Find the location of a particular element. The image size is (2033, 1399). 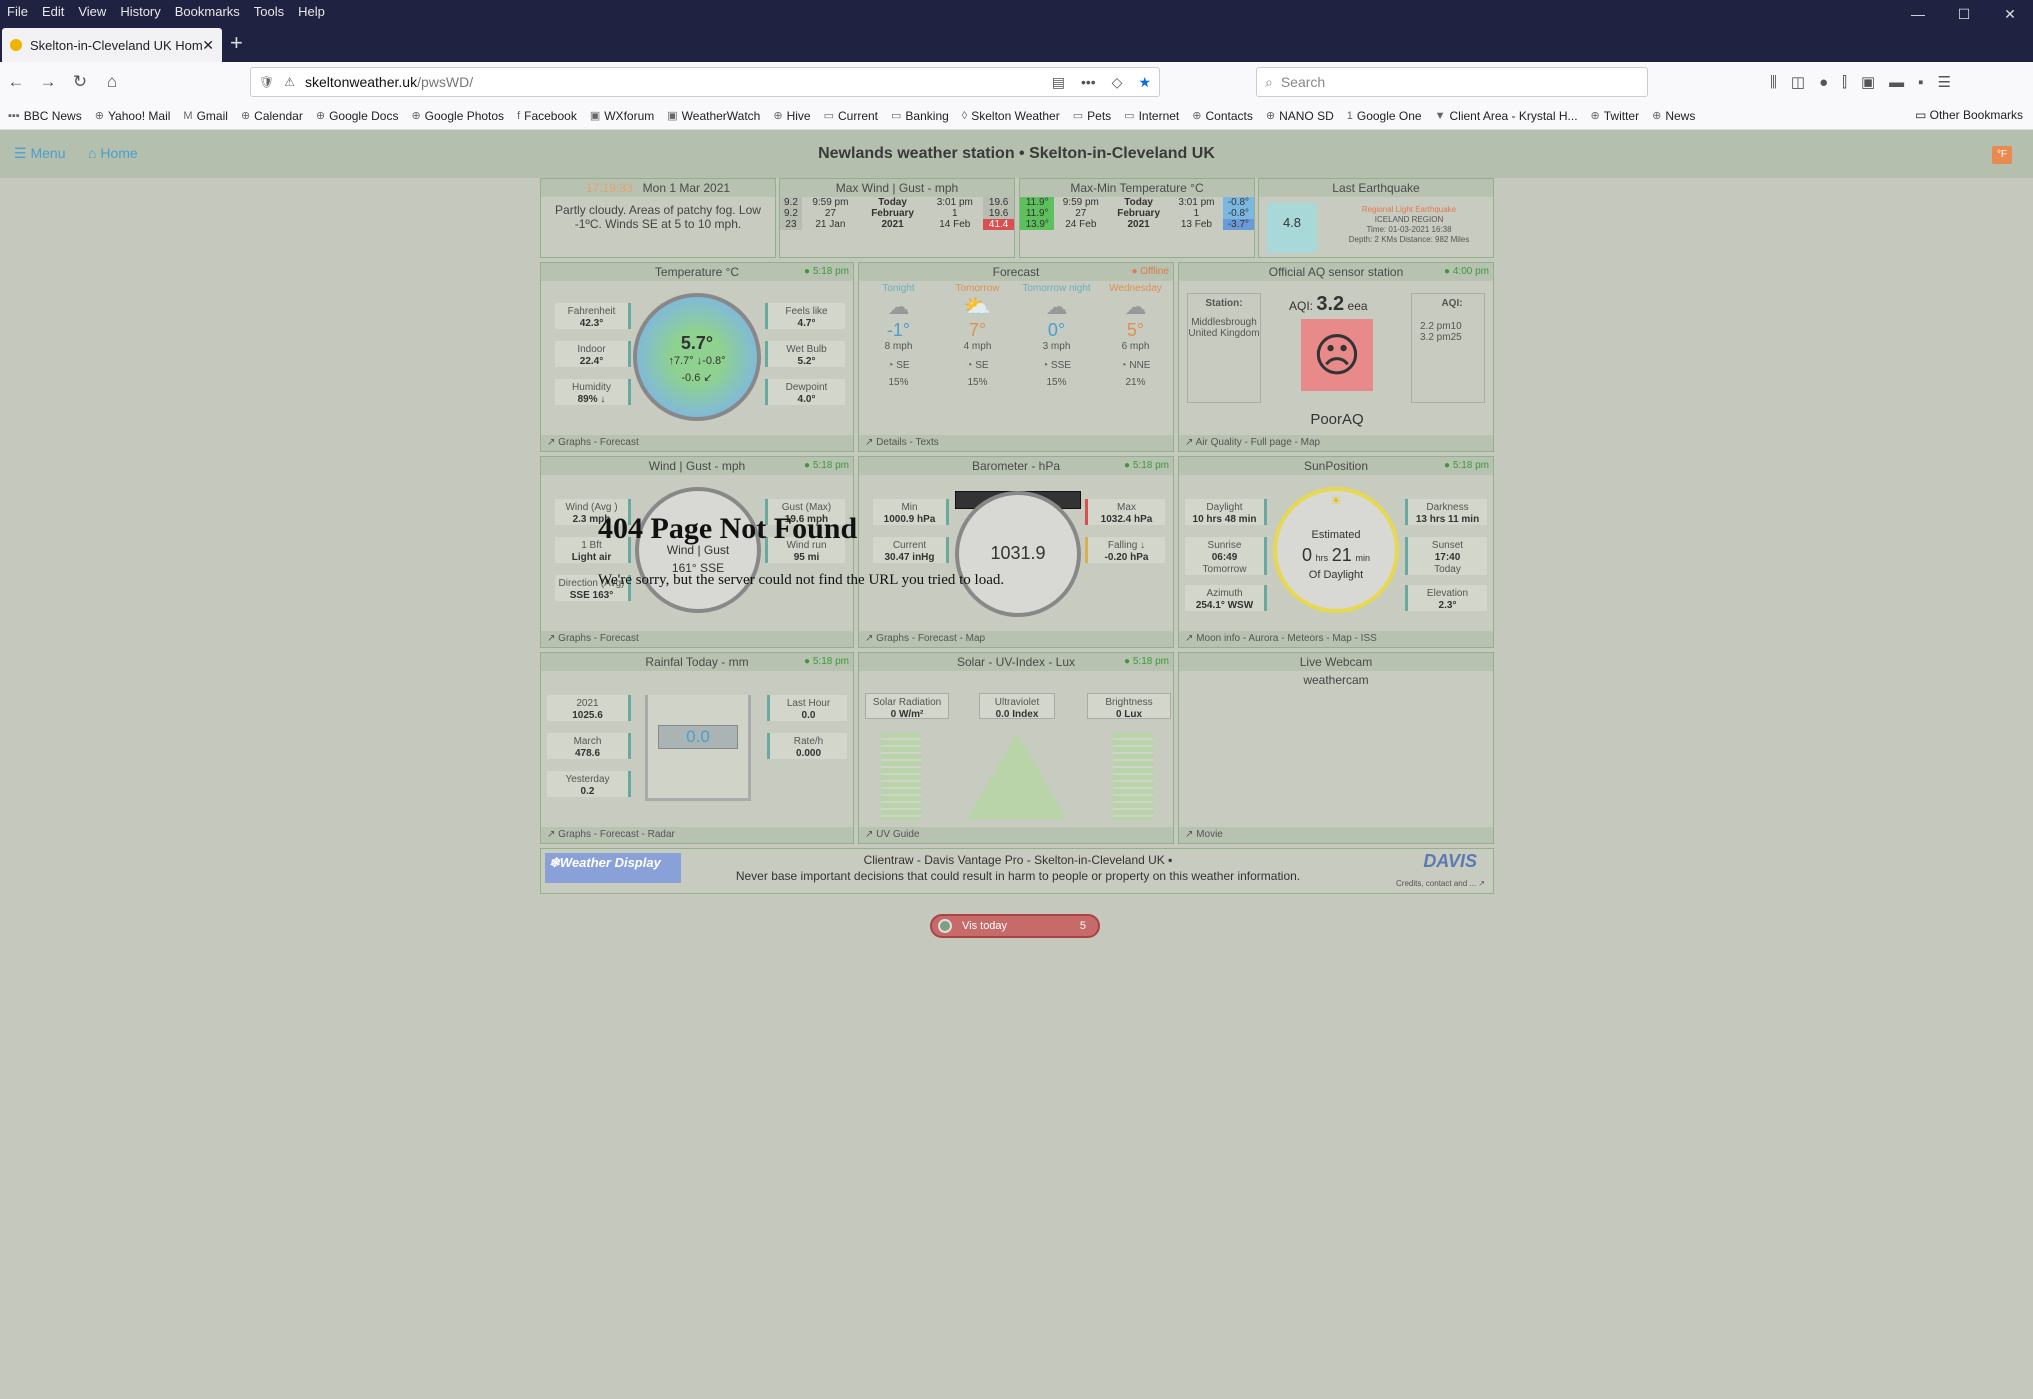

visitor-counter: Vis today 5 is located at coordinates (1015, 926).